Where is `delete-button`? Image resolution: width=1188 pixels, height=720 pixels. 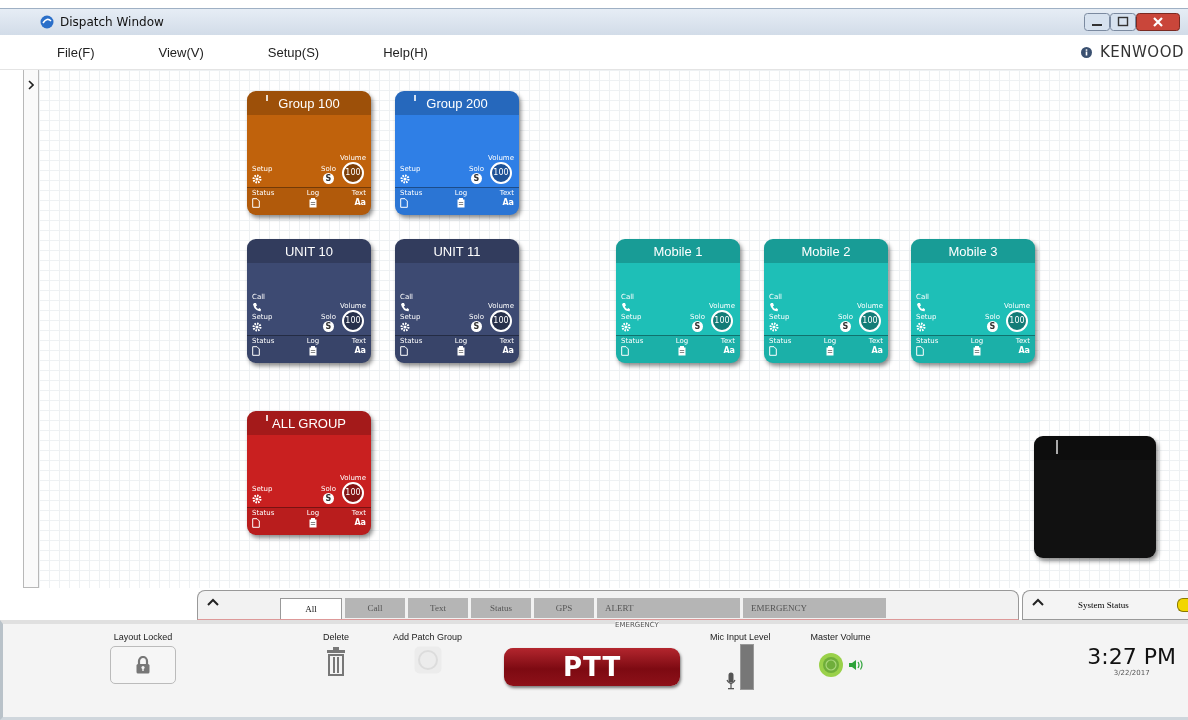
delete-button is located at coordinates (336, 661).